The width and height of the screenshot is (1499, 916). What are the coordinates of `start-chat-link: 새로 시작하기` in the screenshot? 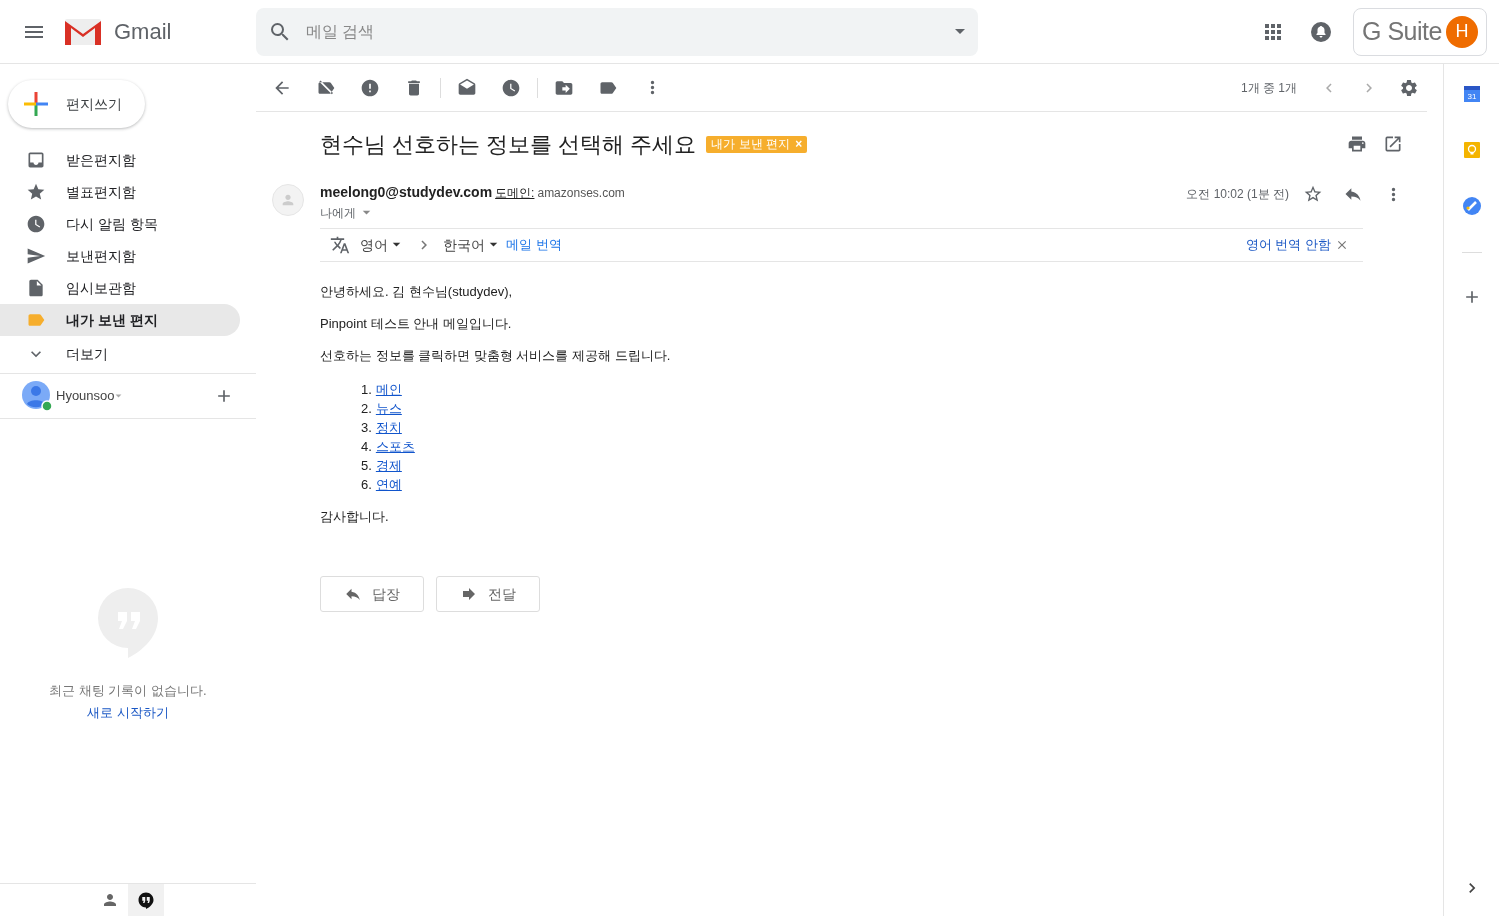 It's located at (128, 712).